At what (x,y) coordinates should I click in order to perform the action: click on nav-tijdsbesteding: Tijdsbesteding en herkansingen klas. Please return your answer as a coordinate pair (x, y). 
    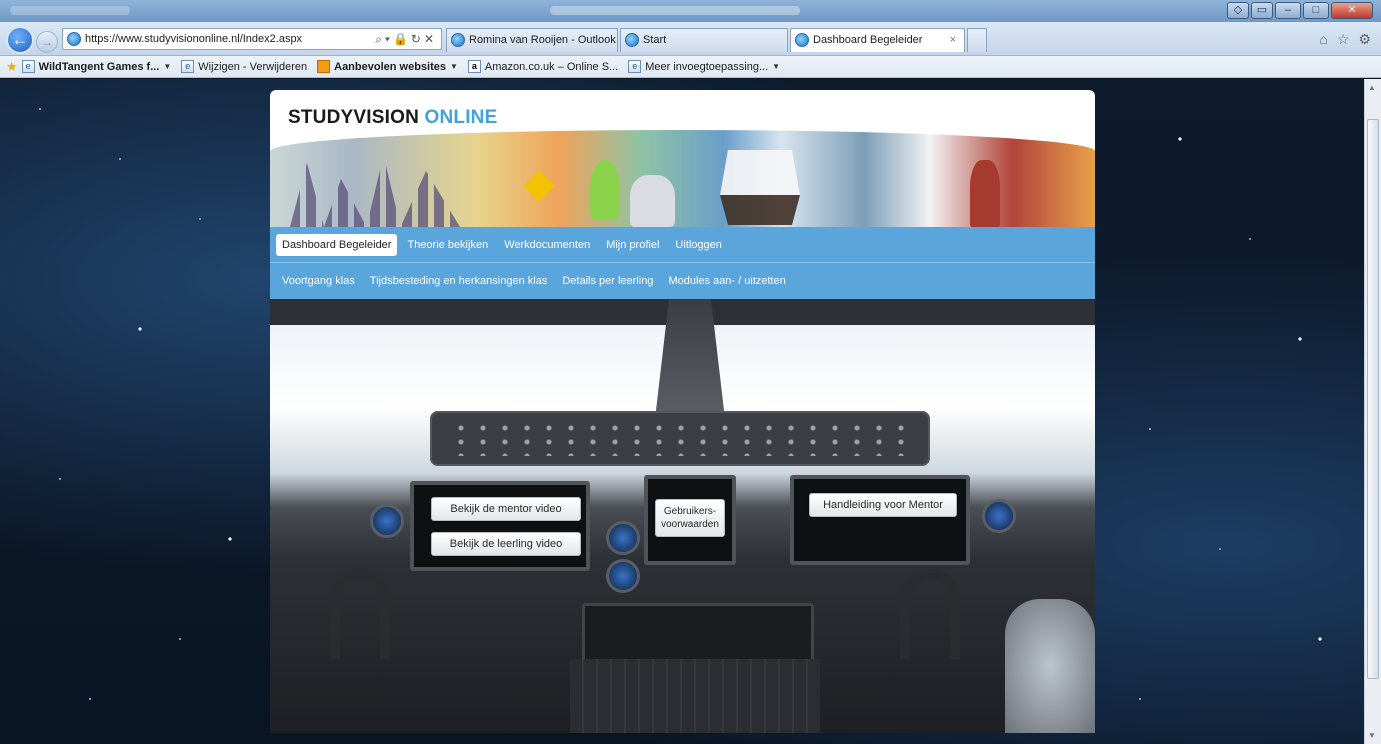
    Looking at the image, I should click on (459, 281).